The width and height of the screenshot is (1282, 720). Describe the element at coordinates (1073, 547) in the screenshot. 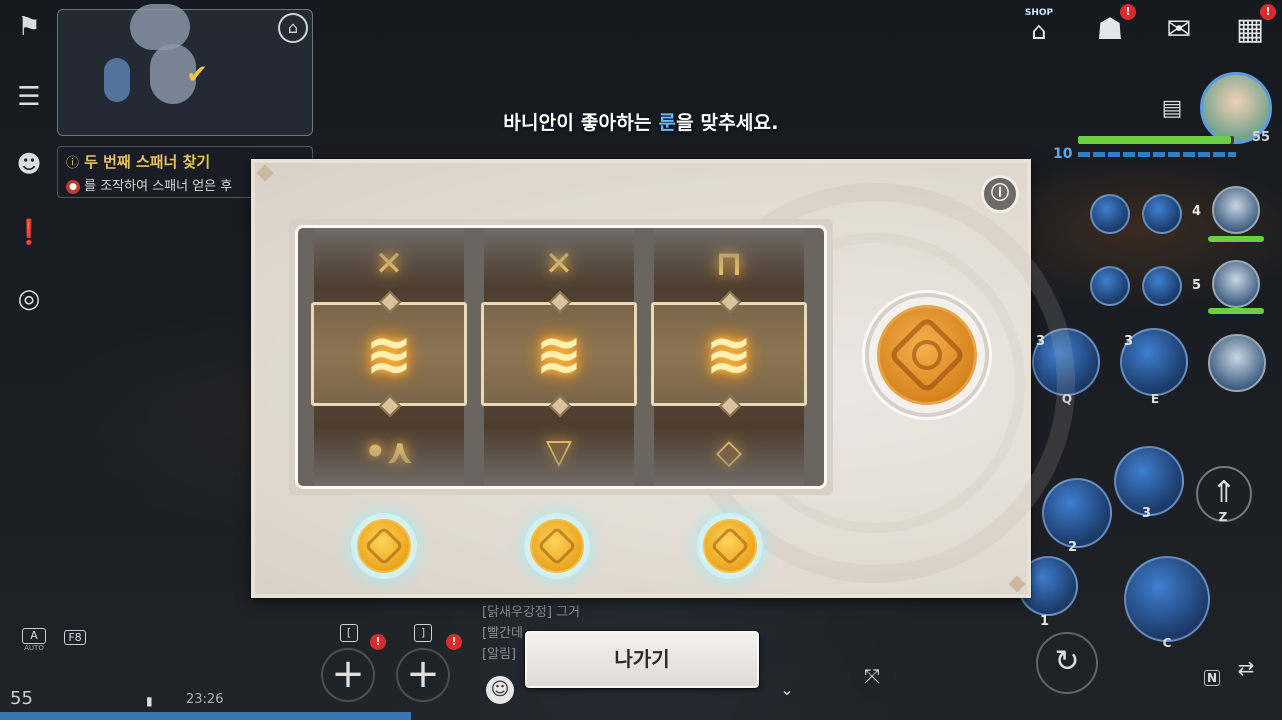

I see `skill-hammer-num: 2` at that location.